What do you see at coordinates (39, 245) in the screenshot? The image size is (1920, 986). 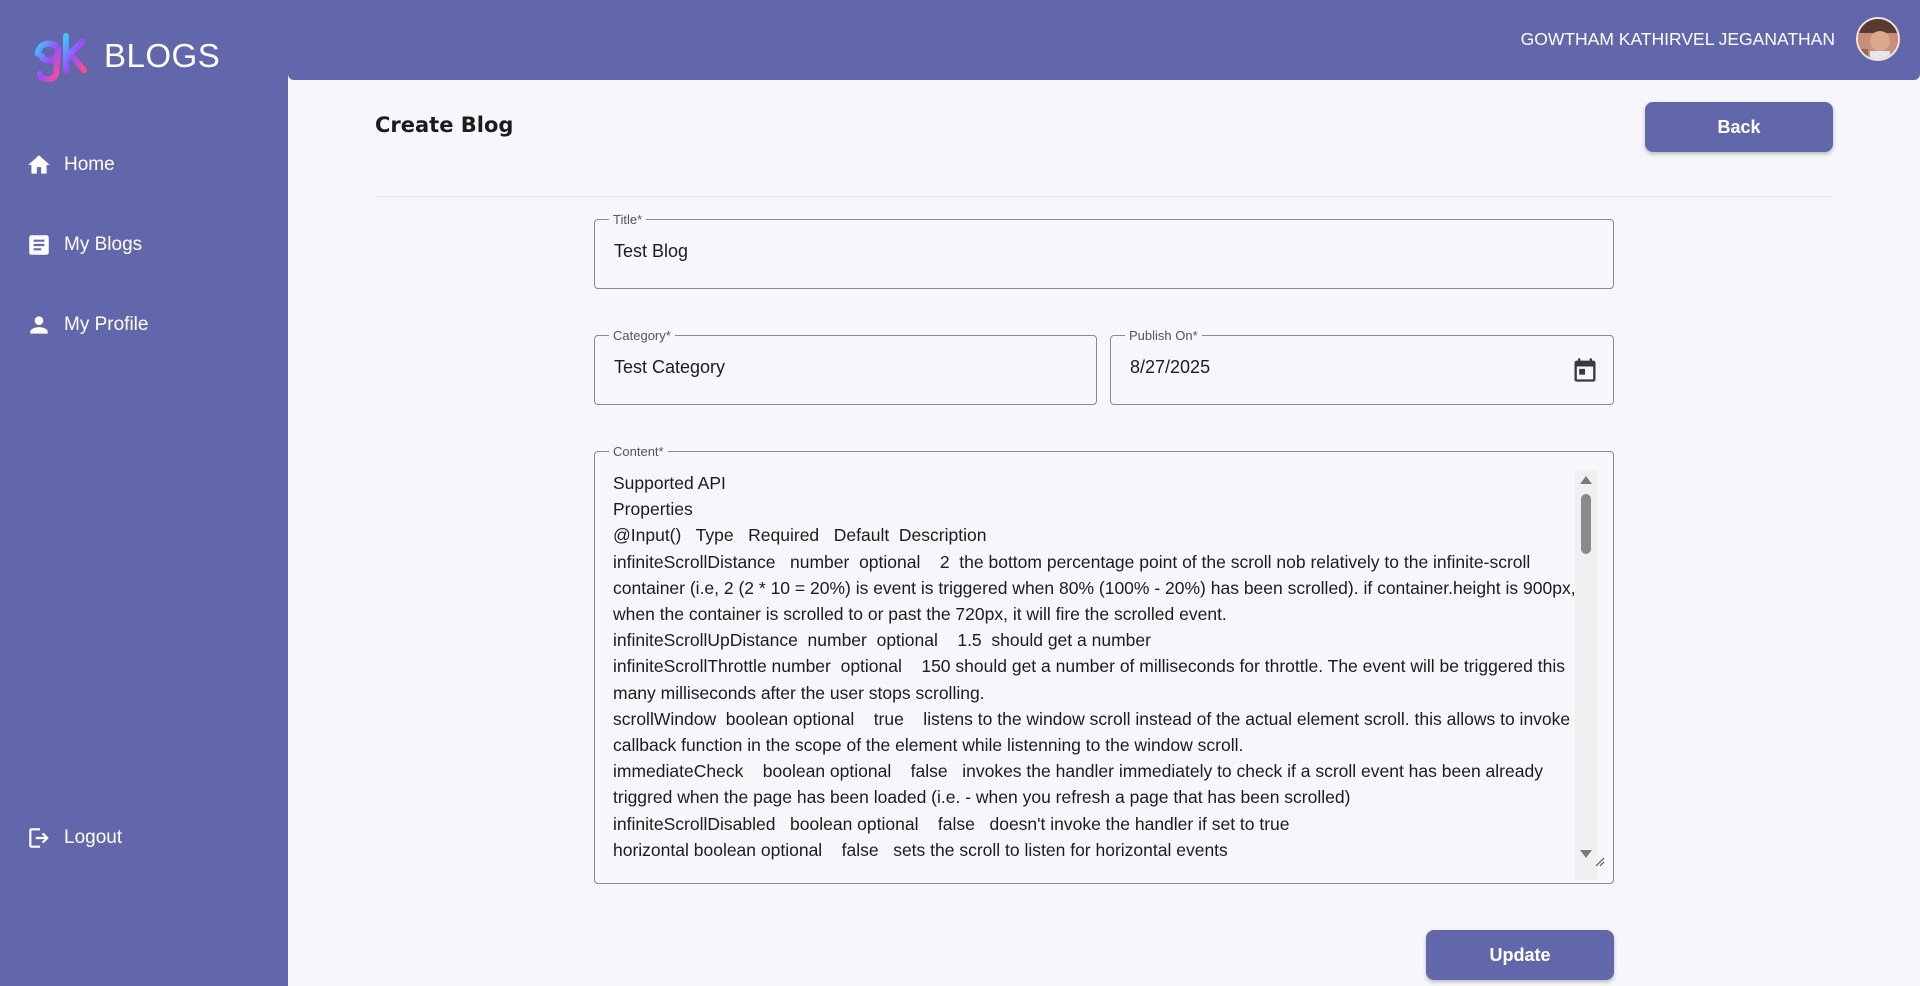 I see `article-icon` at bounding box center [39, 245].